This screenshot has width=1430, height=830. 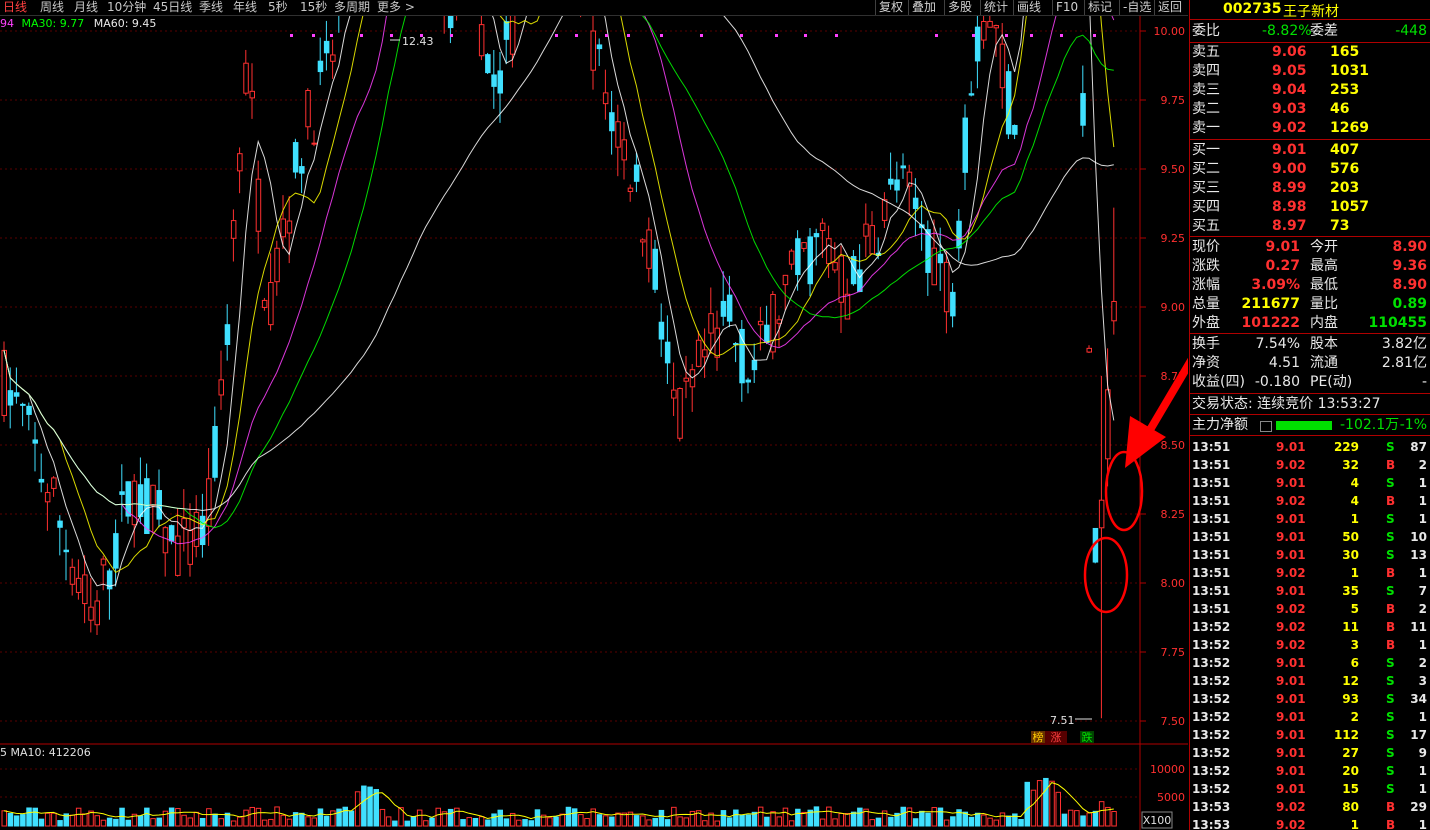 What do you see at coordinates (352, 7) in the screenshot?
I see `period-tab: 多周期` at bounding box center [352, 7].